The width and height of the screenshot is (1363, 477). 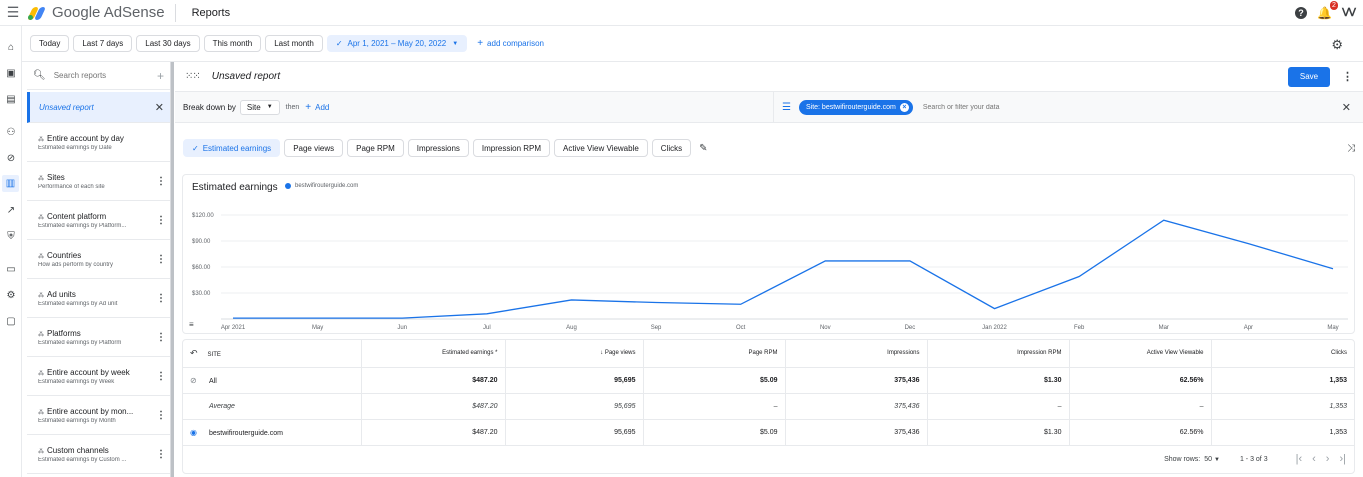 What do you see at coordinates (160, 76) in the screenshot?
I see `new-report-icon: +` at bounding box center [160, 76].